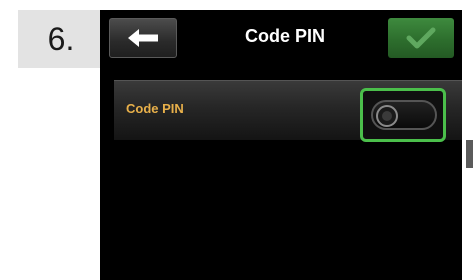 This screenshot has height=280, width=473. I want to click on side-scroll-tab, so click(469, 154).